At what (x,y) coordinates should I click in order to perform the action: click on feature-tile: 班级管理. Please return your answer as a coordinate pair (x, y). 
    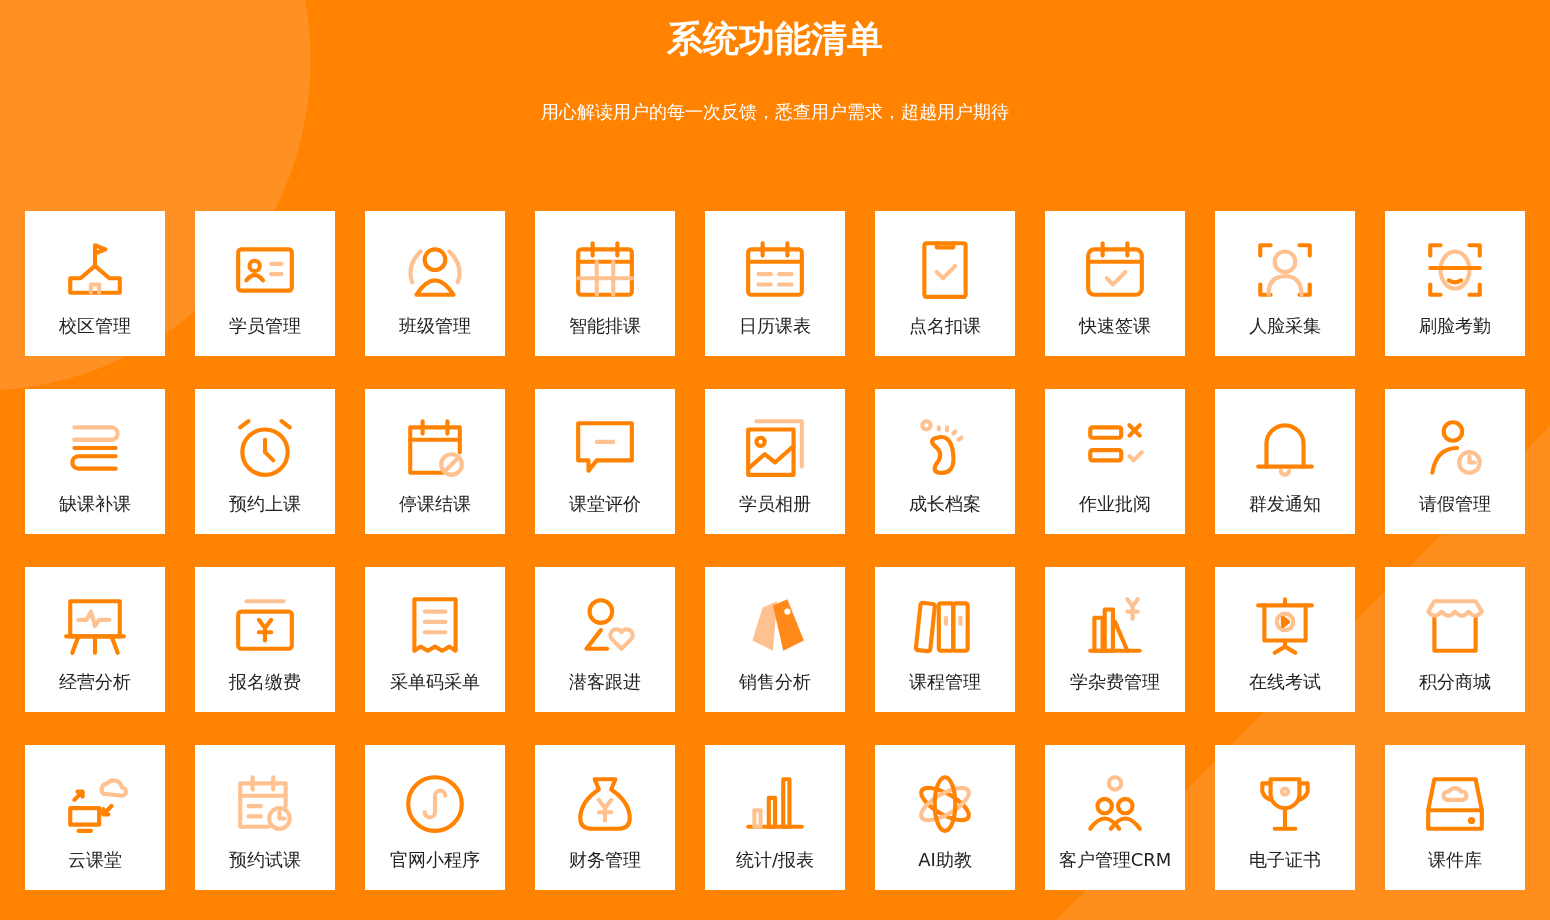
    Looking at the image, I should click on (435, 283).